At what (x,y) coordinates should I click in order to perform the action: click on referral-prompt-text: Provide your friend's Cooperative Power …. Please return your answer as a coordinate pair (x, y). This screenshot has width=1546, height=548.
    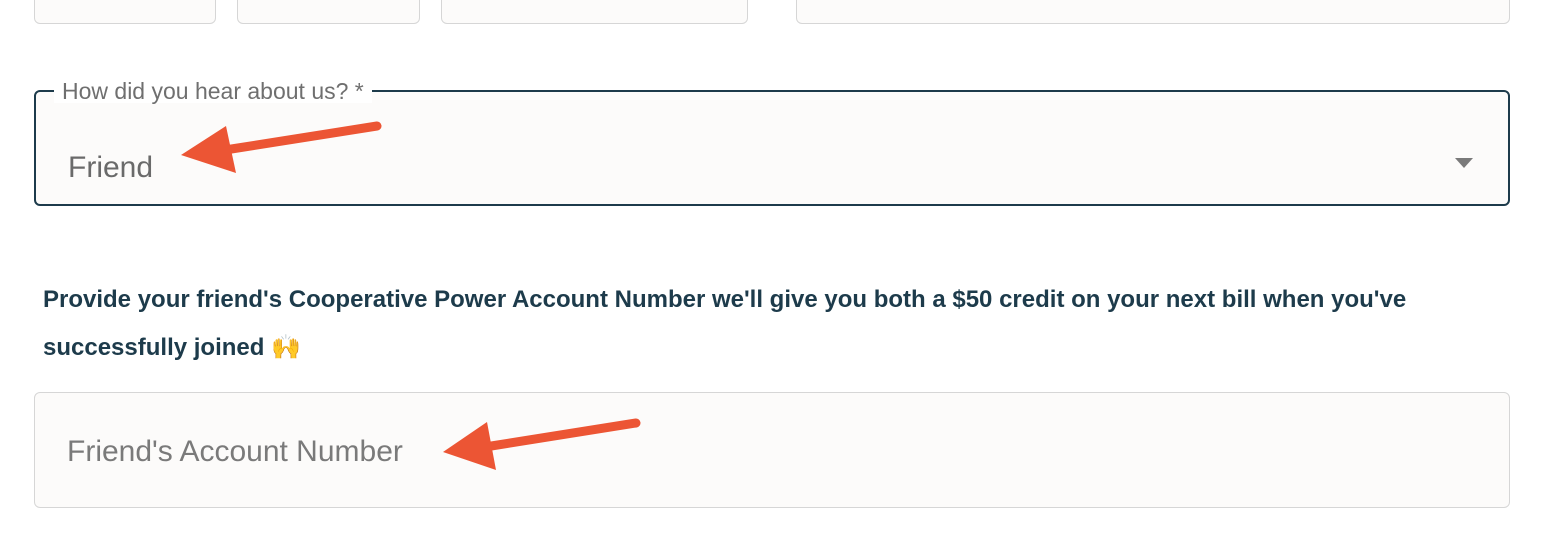
    Looking at the image, I should click on (725, 323).